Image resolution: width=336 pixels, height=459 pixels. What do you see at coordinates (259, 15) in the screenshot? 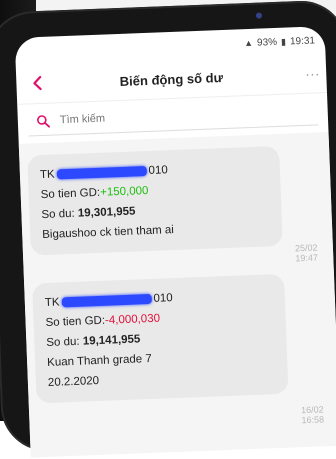
I see `camera-dot` at bounding box center [259, 15].